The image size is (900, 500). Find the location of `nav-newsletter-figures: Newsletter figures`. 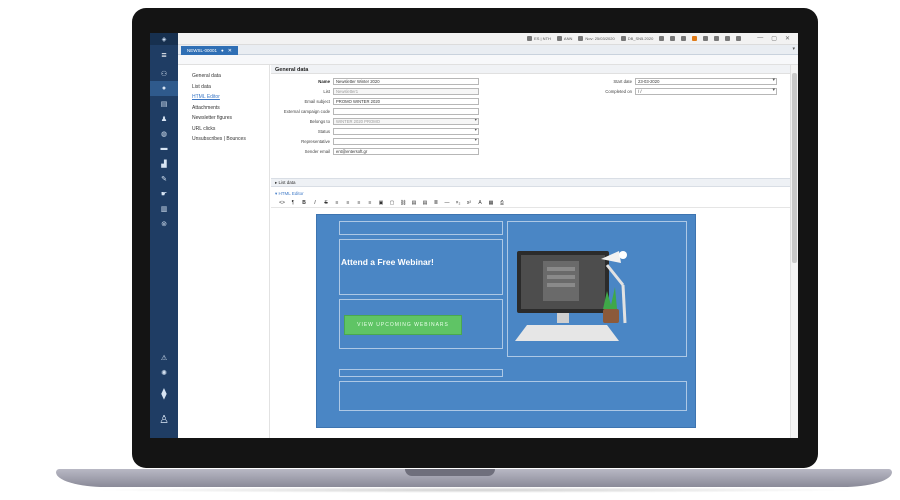

nav-newsletter-figures: Newsletter figures is located at coordinates (230, 118).